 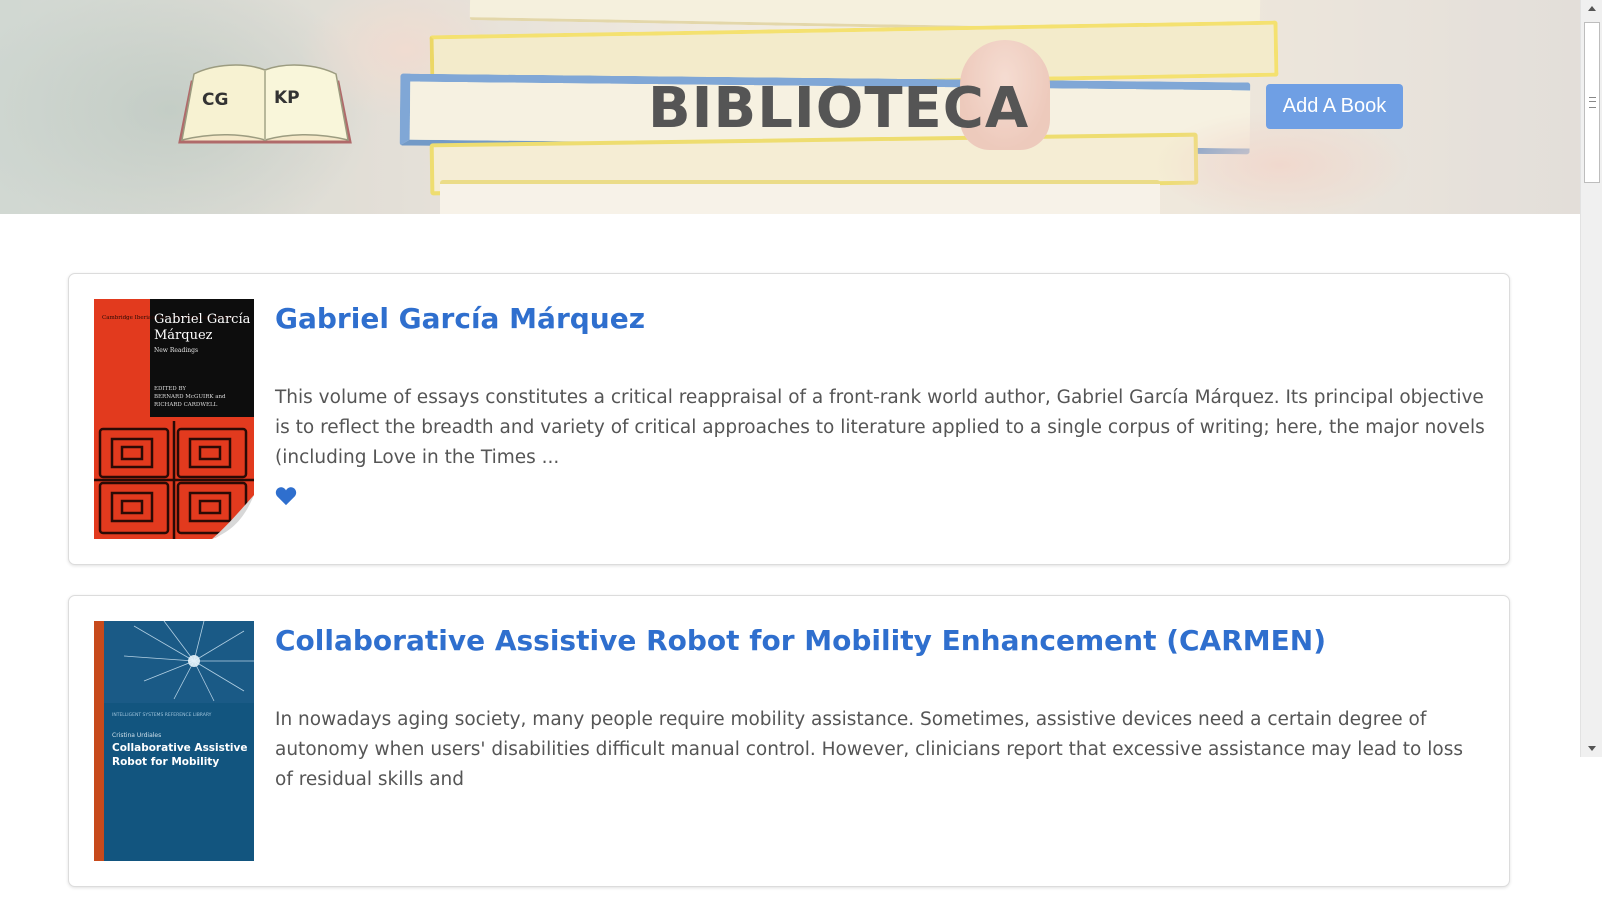 I want to click on svg-text: RICHARD CARDWELL, so click(x=186, y=405).